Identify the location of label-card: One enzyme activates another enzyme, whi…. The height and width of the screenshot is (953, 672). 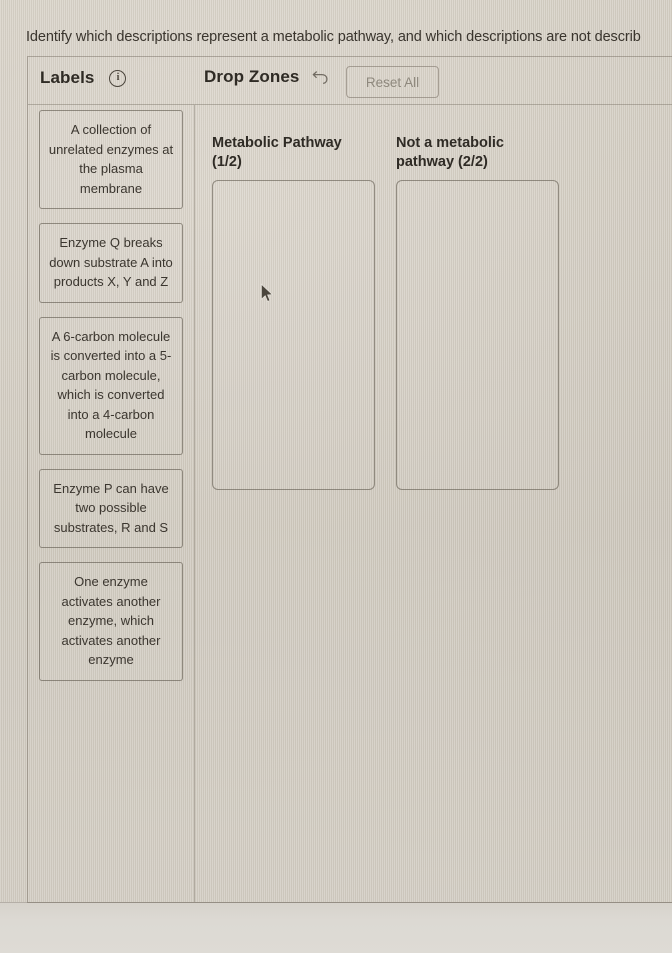
(111, 621).